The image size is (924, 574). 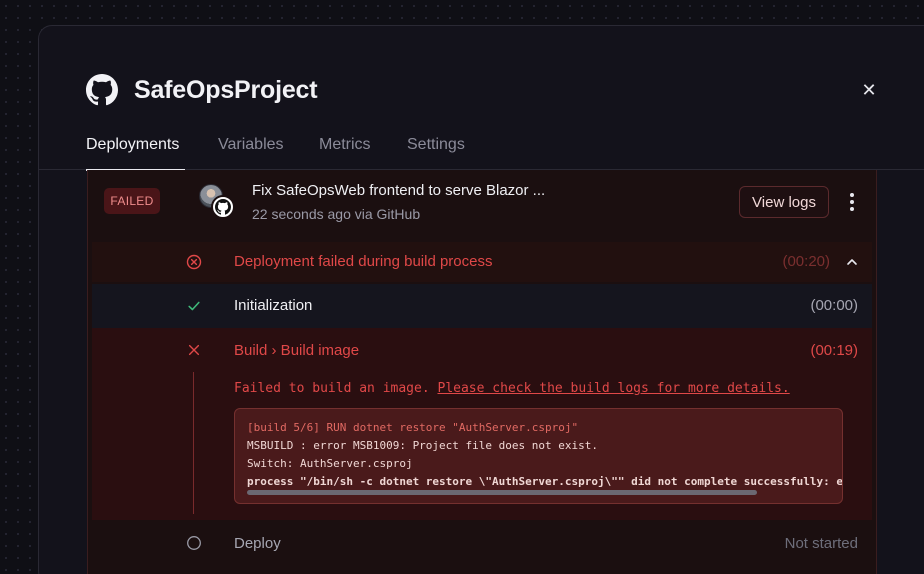 I want to click on tab-settings: Settings, so click(x=436, y=145).